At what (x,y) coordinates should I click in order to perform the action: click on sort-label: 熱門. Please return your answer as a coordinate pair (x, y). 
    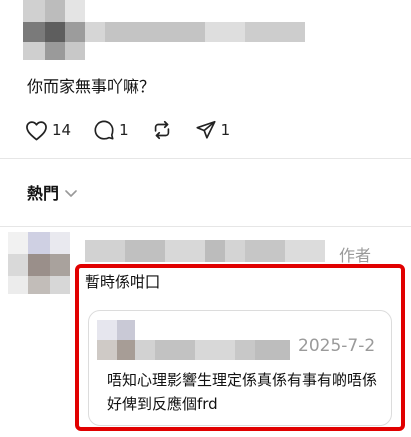
    Looking at the image, I should click on (43, 193).